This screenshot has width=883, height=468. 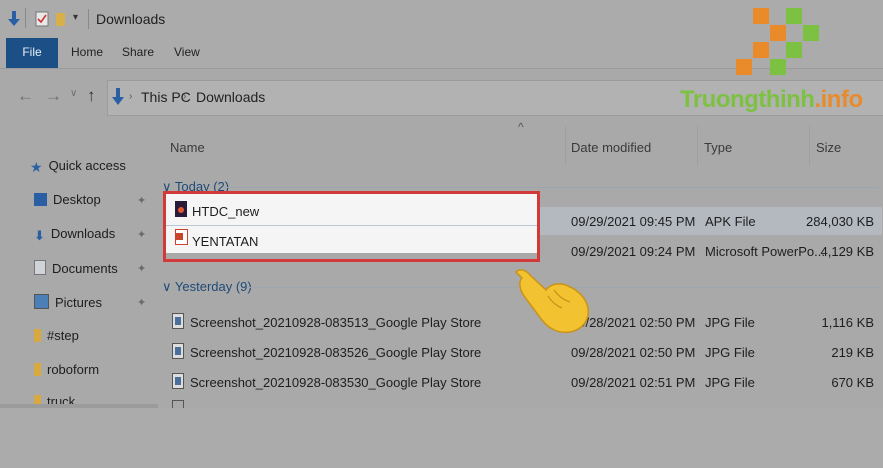 I want to click on file-name: YENTATAN, so click(x=225, y=241).